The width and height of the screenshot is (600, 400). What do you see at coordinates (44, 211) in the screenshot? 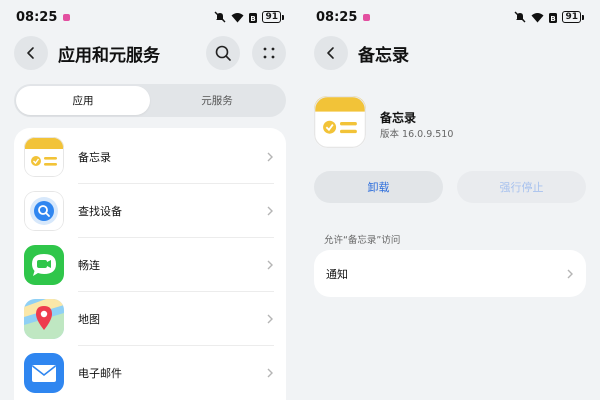
I see `find-device-icon` at bounding box center [44, 211].